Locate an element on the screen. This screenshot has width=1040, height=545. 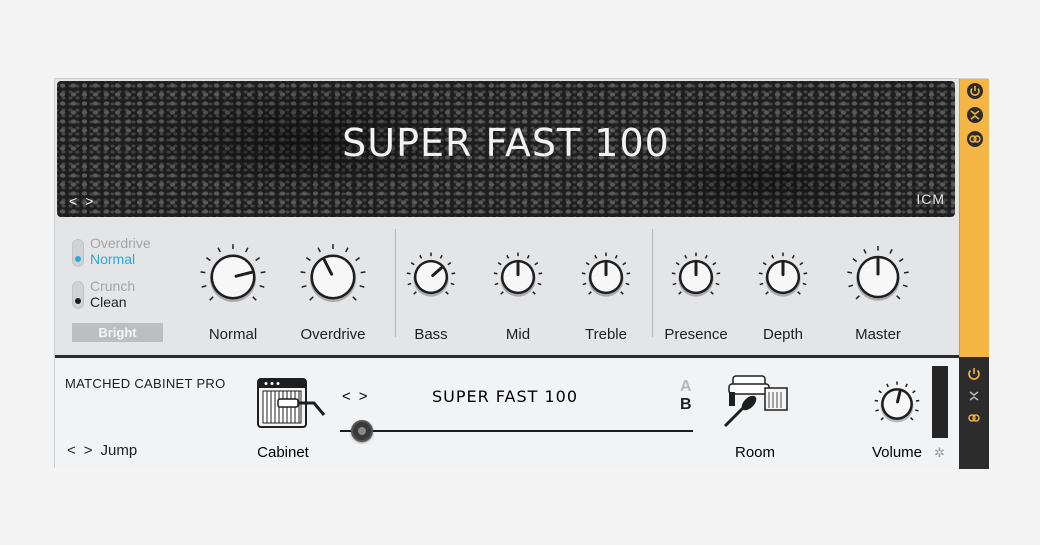
ab-a-button: A is located at coordinates (686, 387).